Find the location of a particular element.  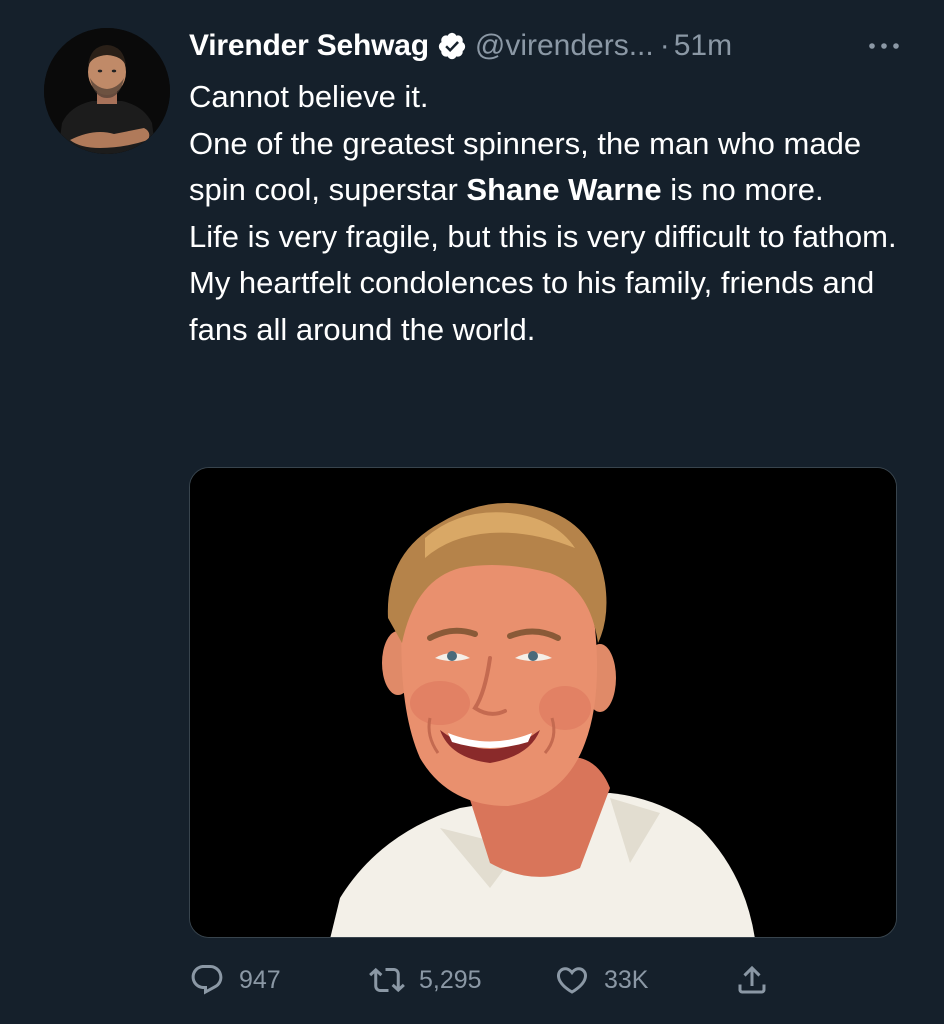

author-avatar is located at coordinates (107, 91).